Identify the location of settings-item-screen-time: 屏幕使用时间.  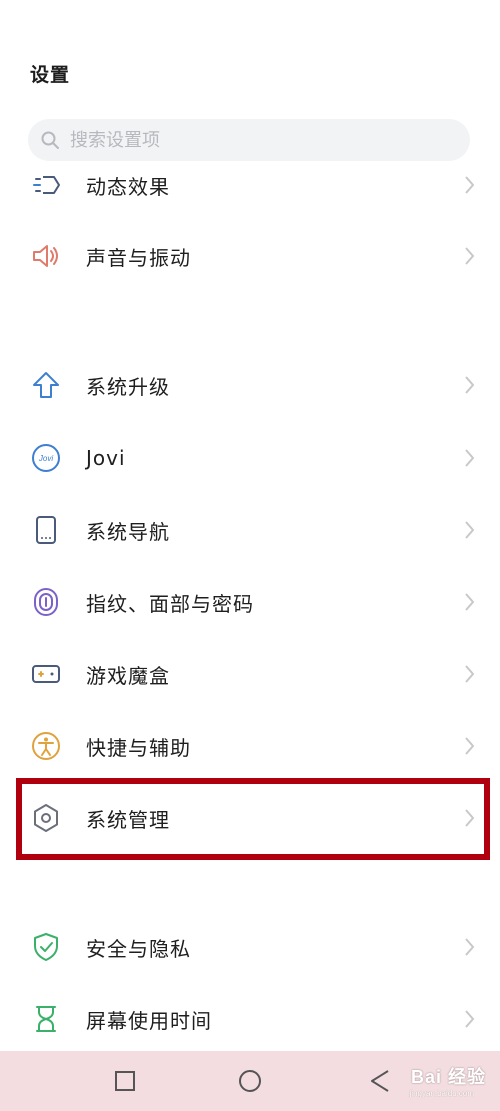
(250, 1019).